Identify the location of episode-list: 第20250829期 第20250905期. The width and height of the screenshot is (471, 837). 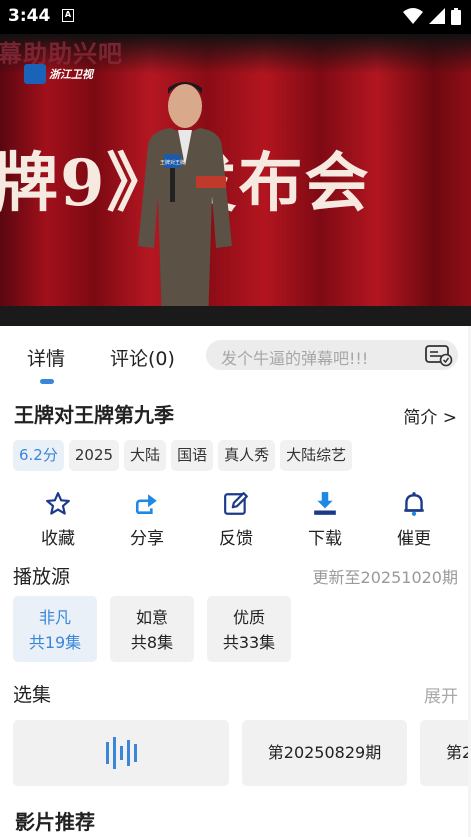
(242, 753).